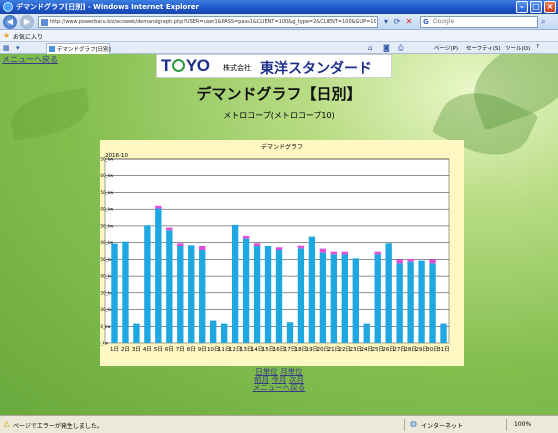  I want to click on page-icon, so click(44, 22).